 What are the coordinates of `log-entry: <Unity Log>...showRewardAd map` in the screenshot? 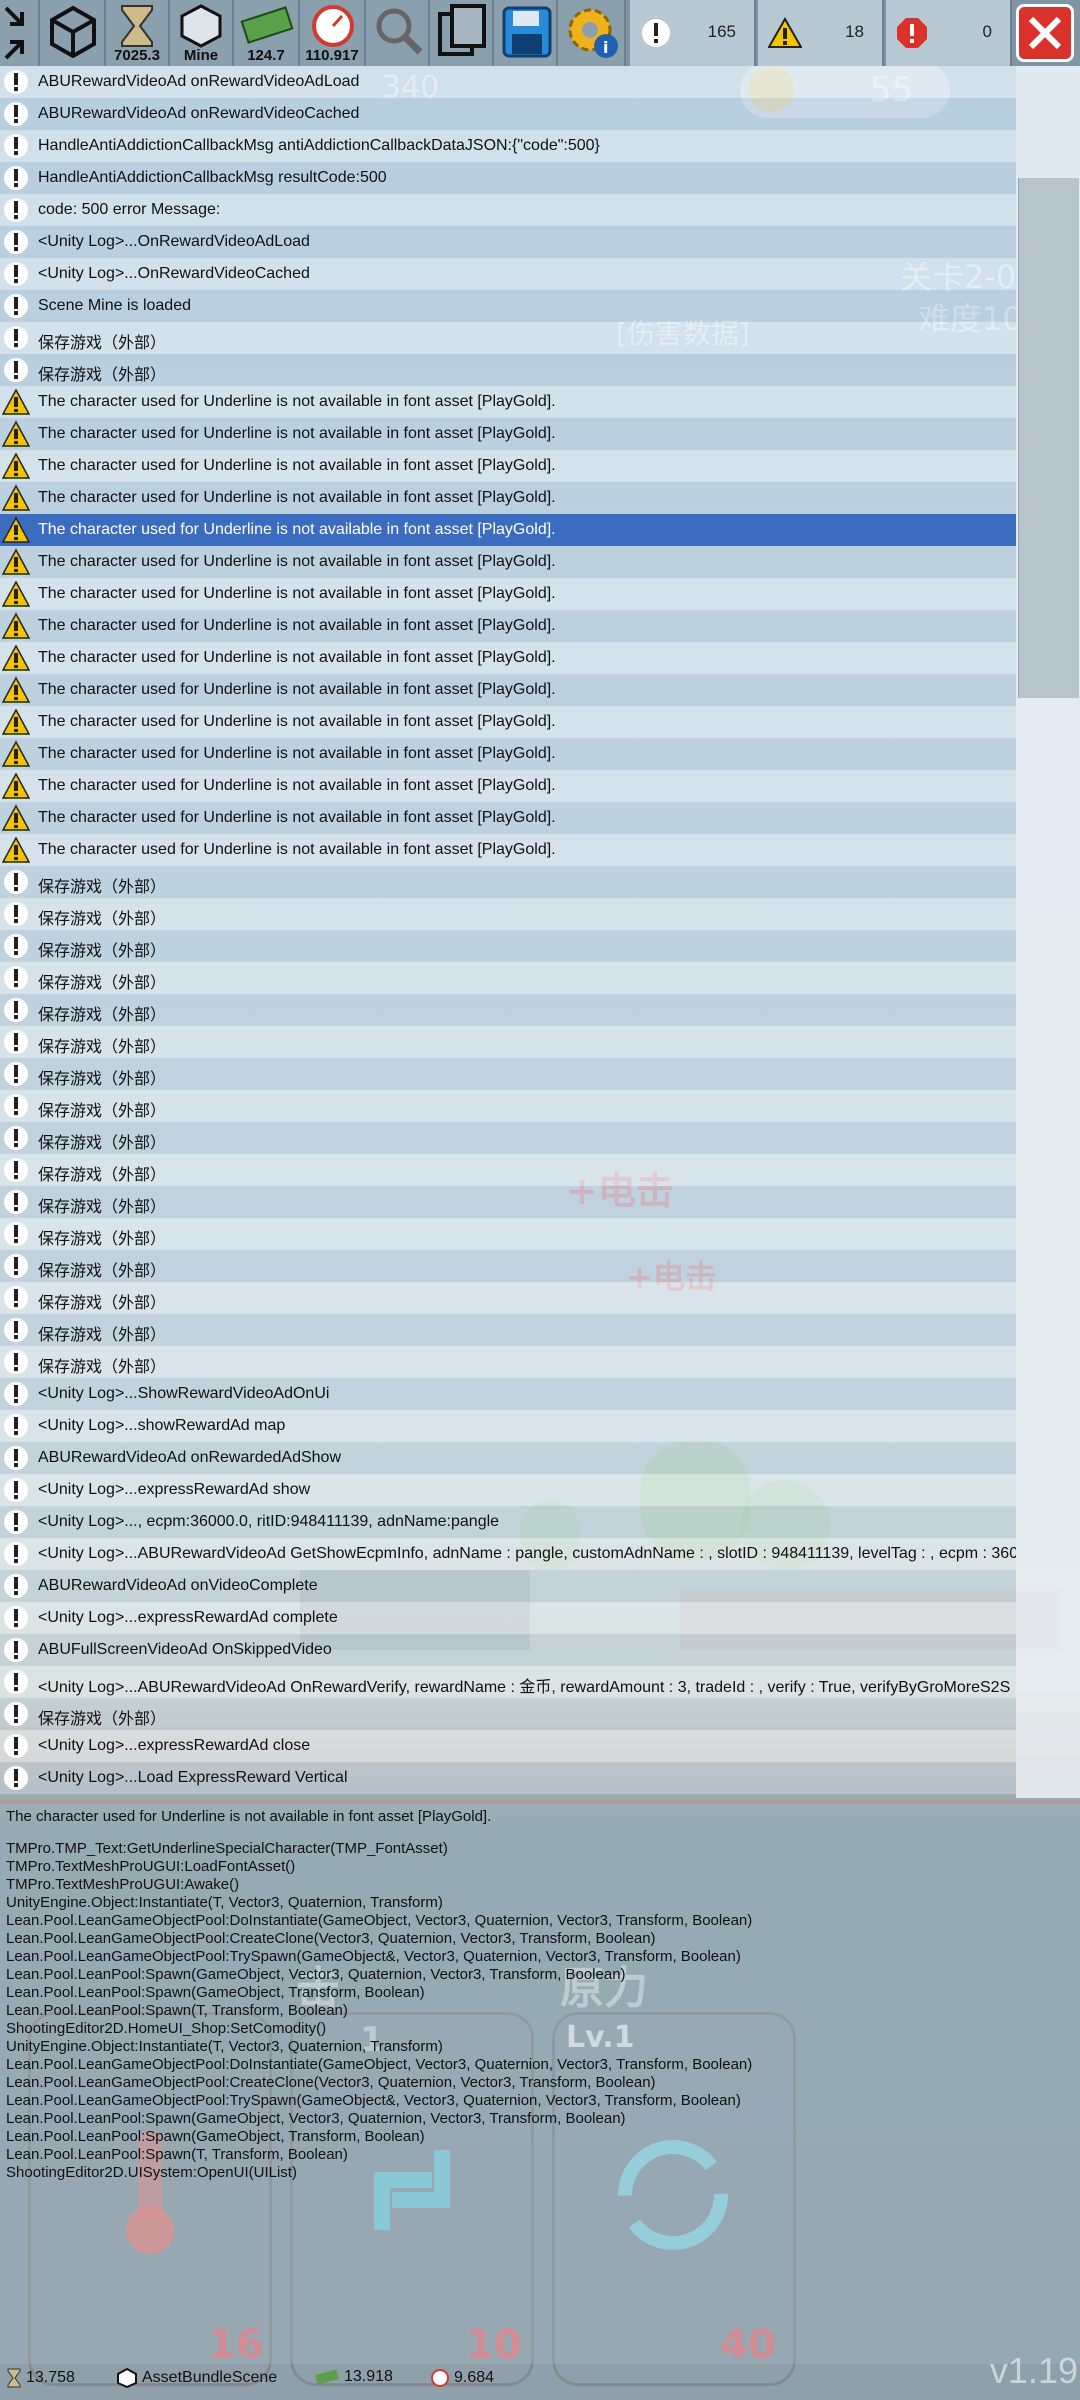 It's located at (508, 1426).